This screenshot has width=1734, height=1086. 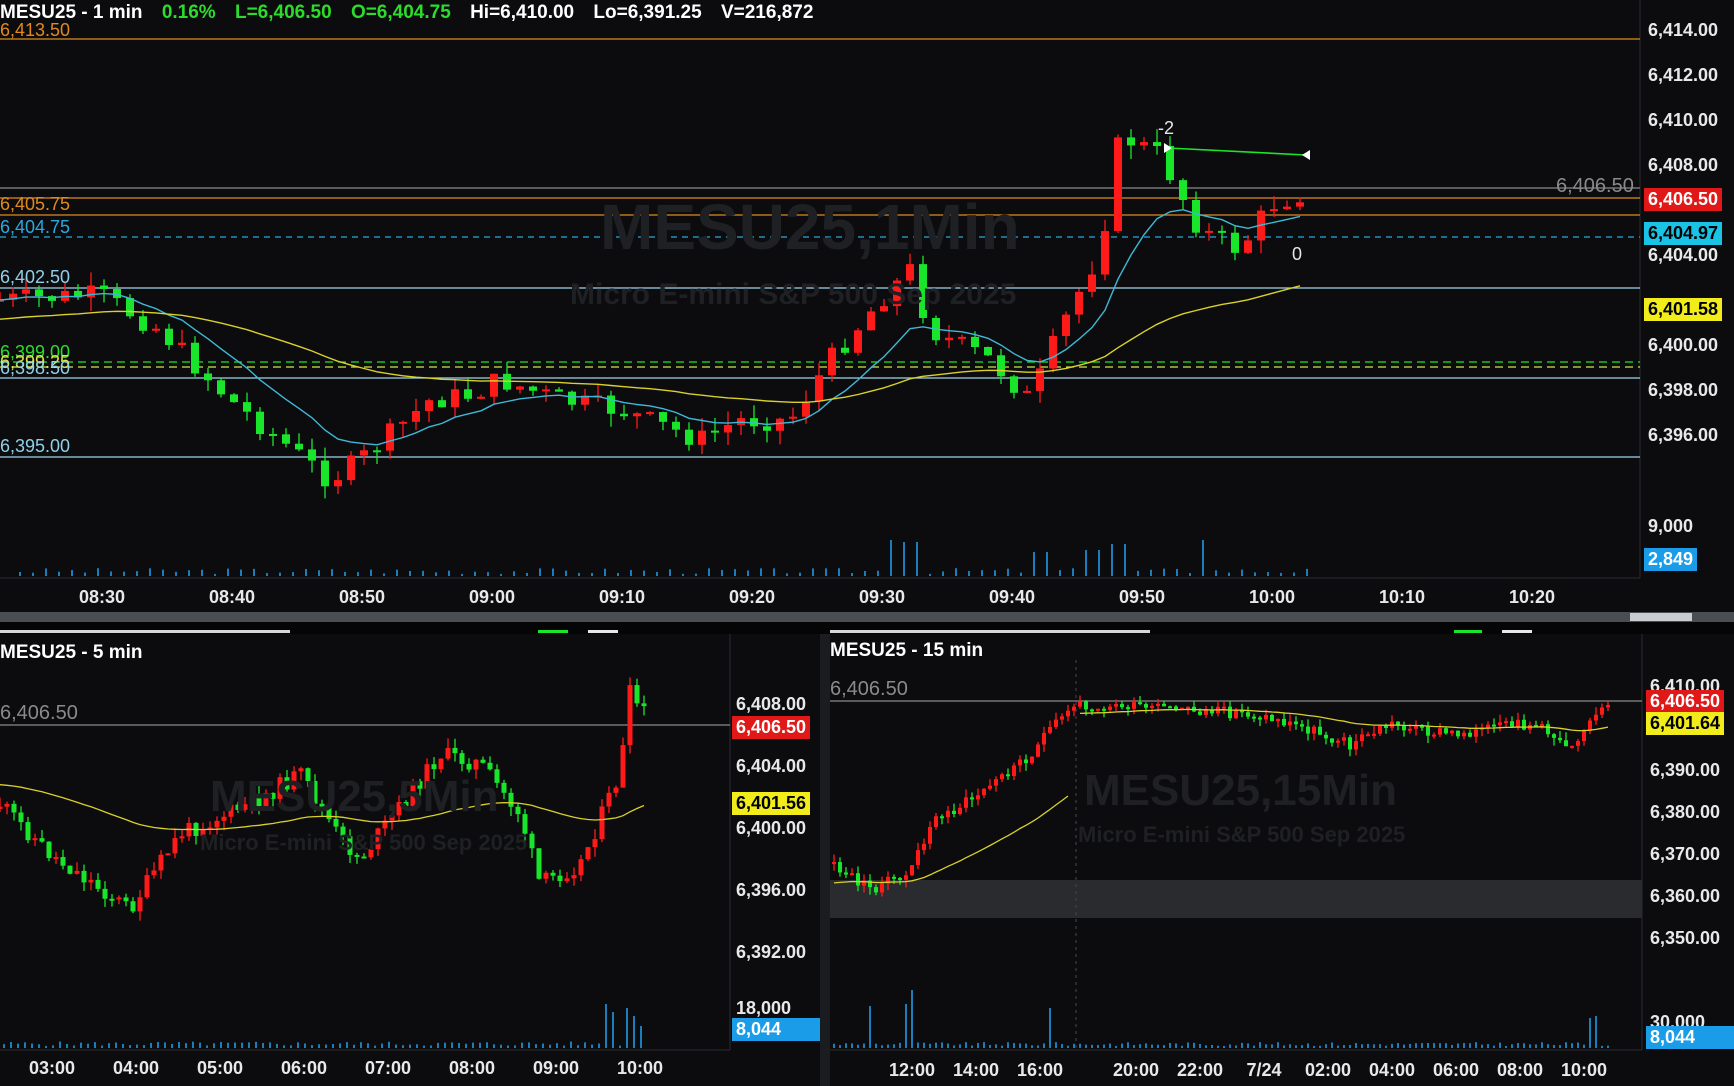 I want to click on time-axis-label: 04:00, so click(x=136, y=1068).